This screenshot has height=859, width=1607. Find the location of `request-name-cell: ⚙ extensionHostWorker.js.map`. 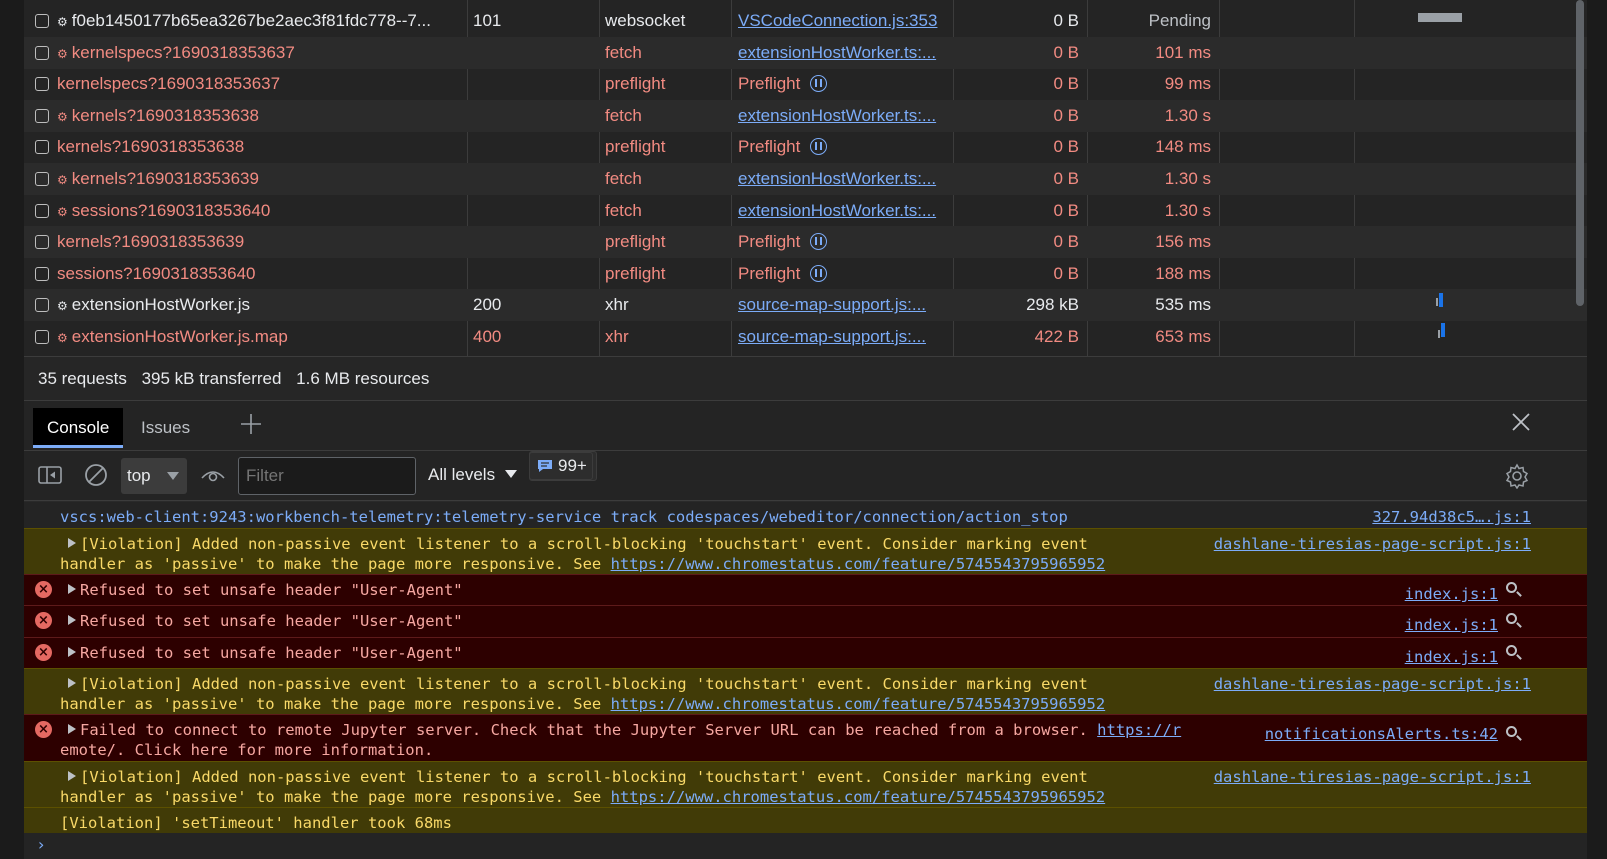

request-name-cell: ⚙ extensionHostWorker.js.map is located at coordinates (259, 337).